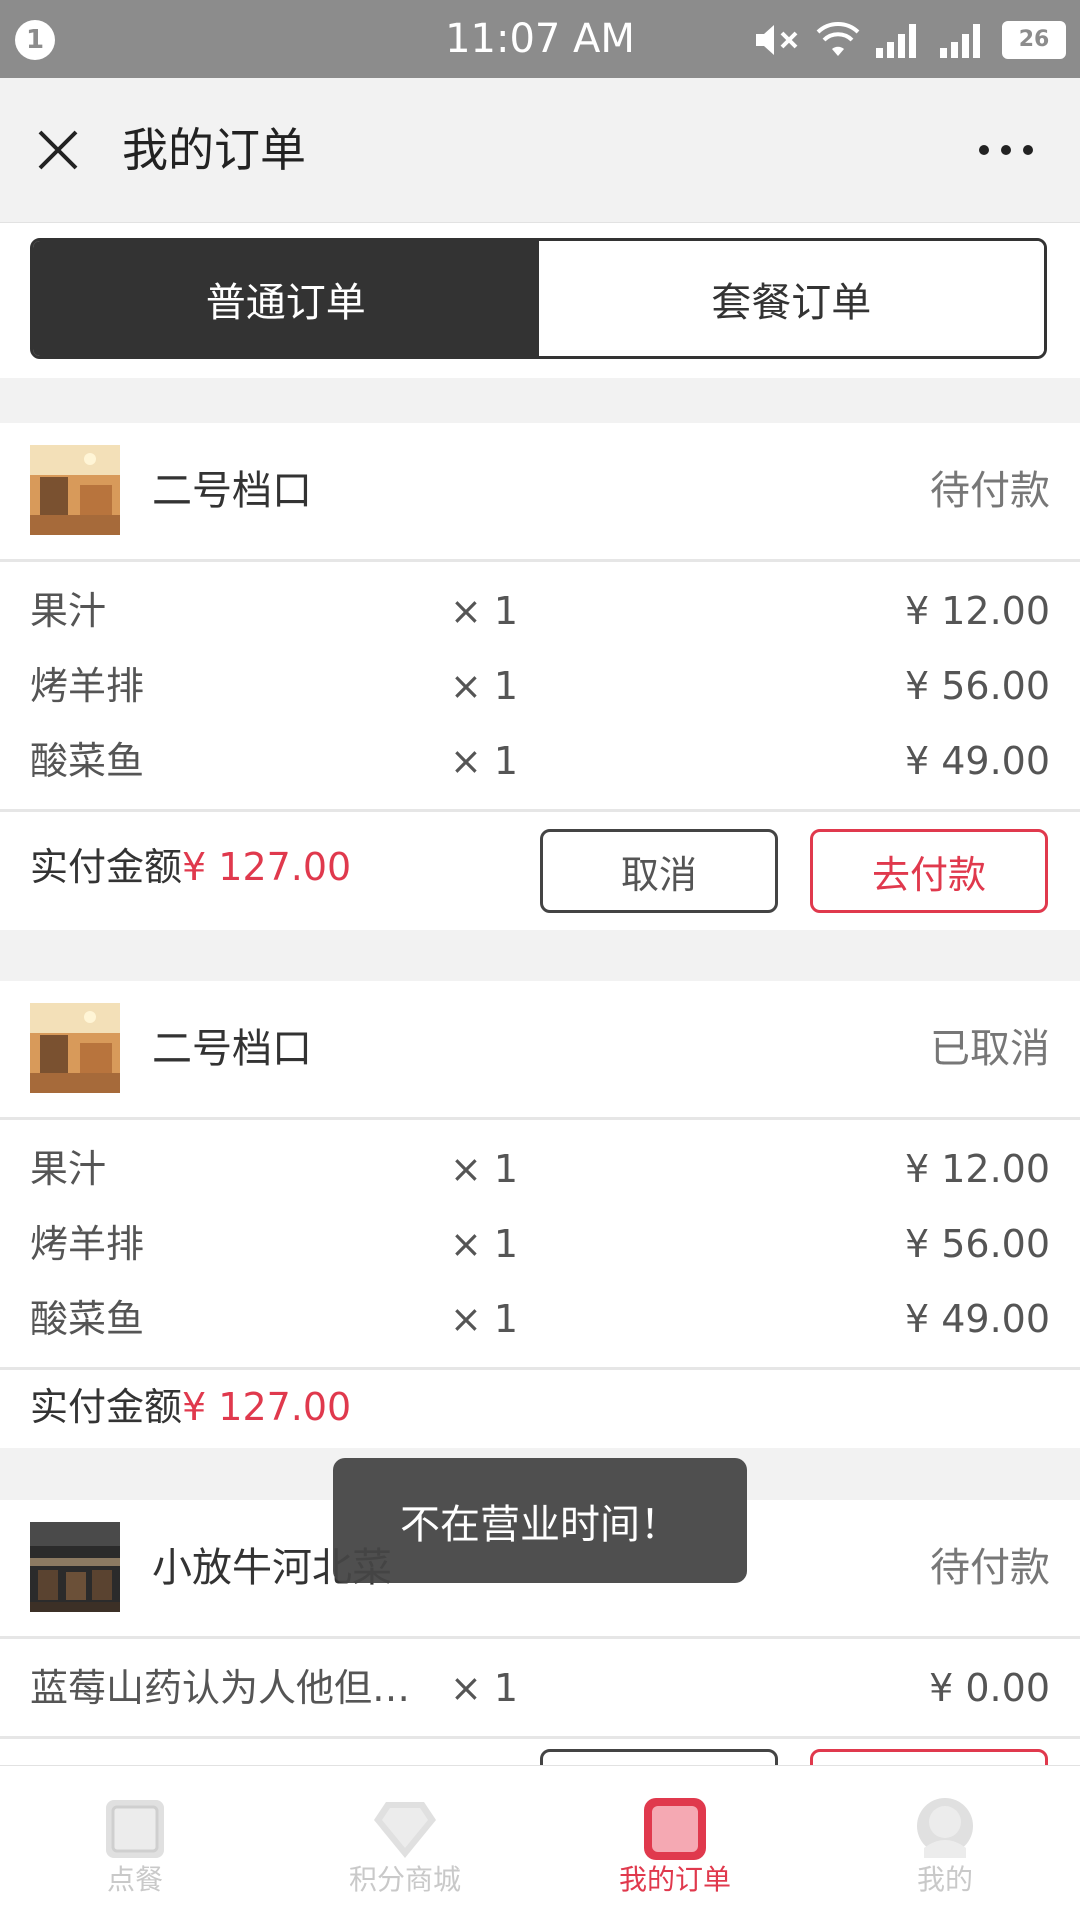 Image resolution: width=1080 pixels, height=1921 pixels. I want to click on order-food-icon, so click(135, 1829).